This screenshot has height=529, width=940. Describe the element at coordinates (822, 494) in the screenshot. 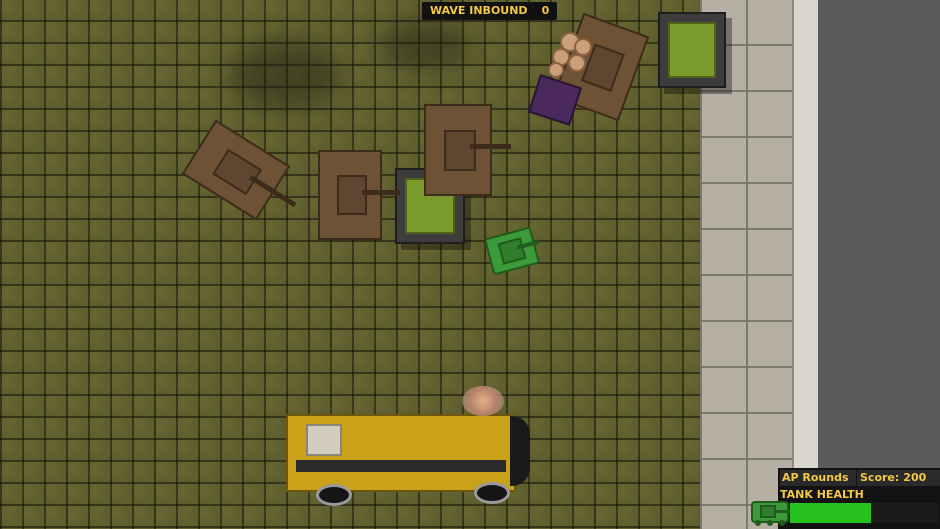

I see `health-label: TANK HEALTH` at that location.